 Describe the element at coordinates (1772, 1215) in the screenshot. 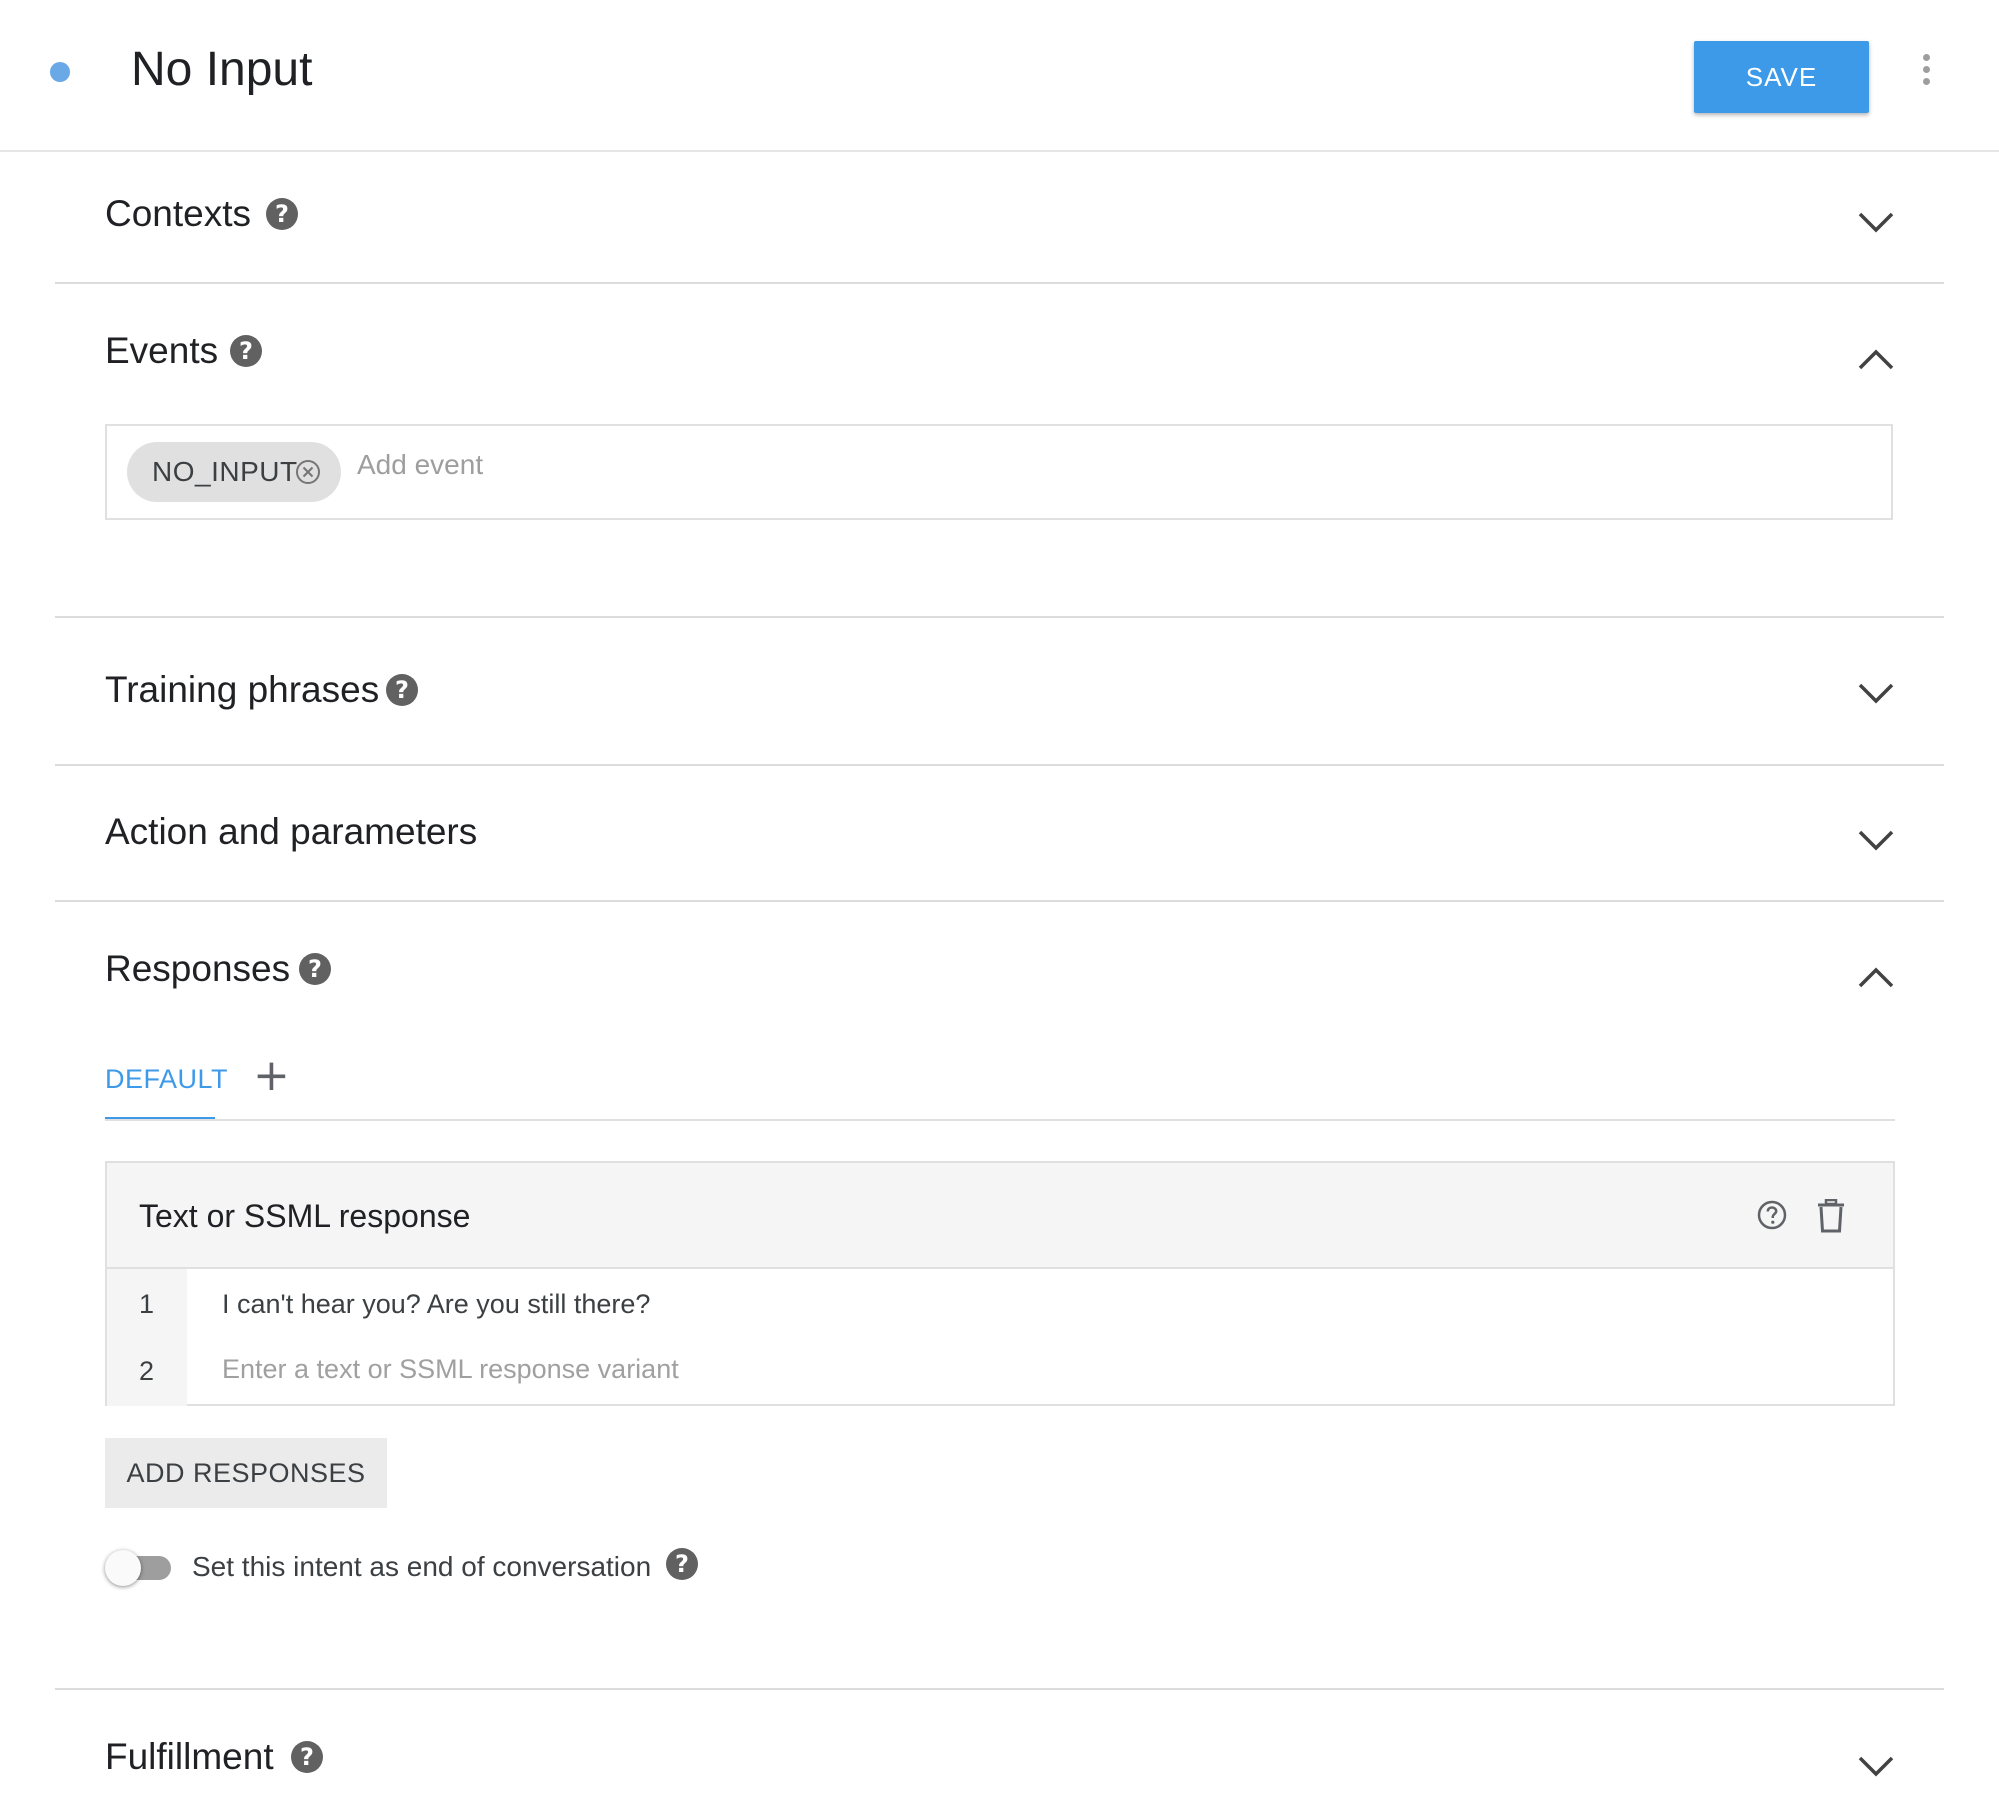

I see `card-help-icon` at that location.